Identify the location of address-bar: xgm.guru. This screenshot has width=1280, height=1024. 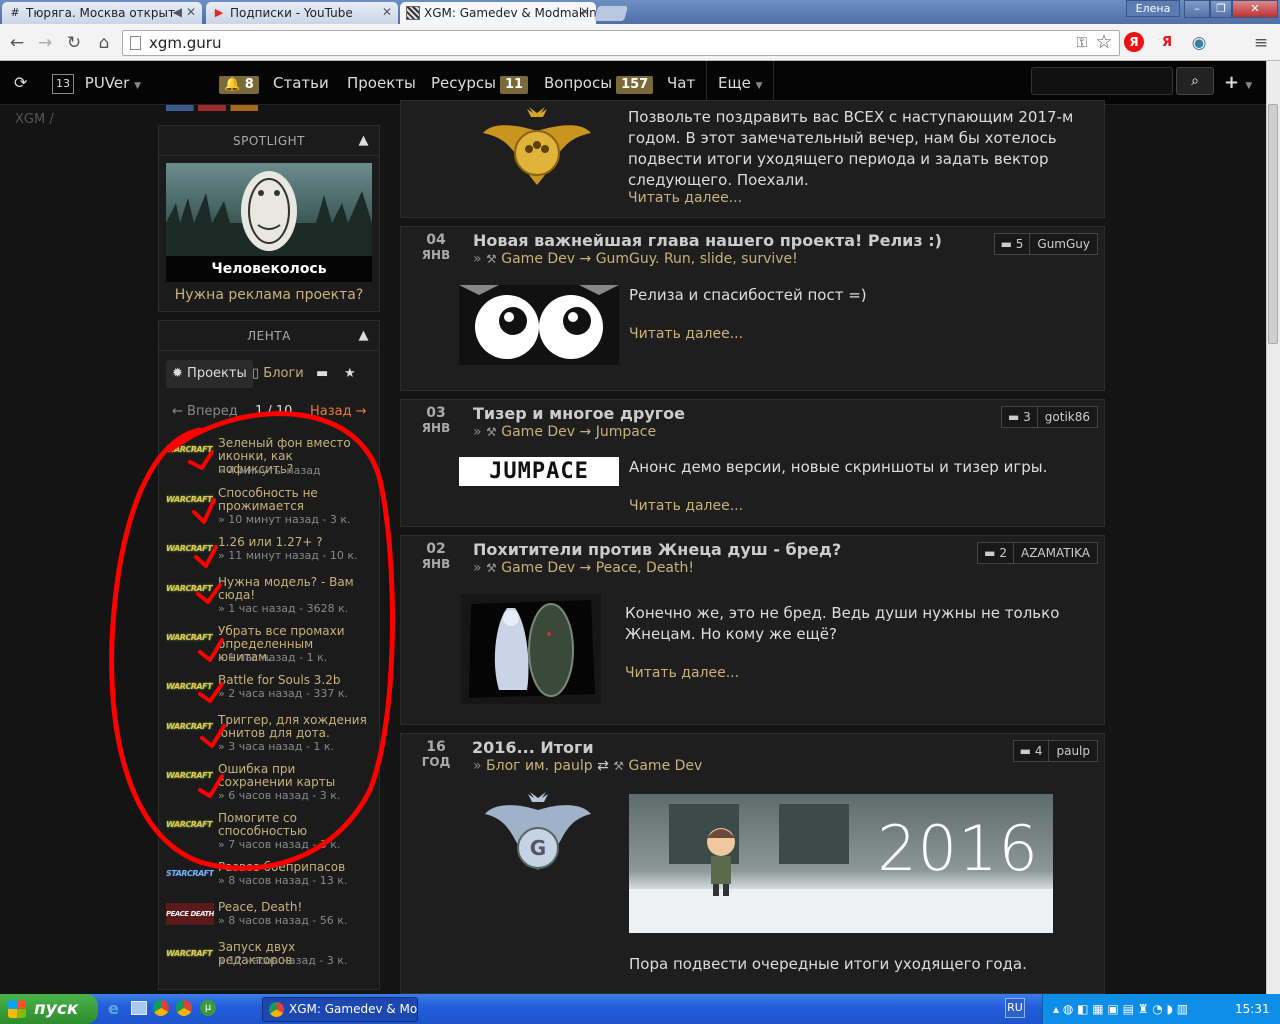
(621, 43).